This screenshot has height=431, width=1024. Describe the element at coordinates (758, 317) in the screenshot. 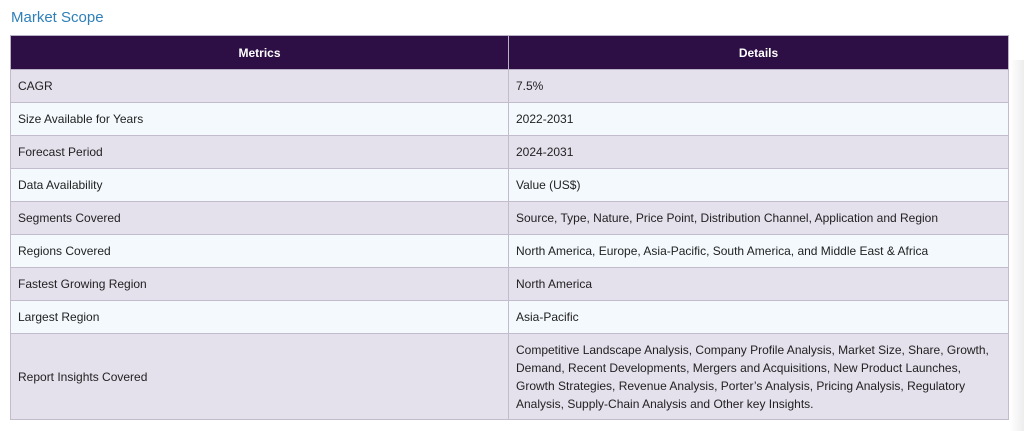

I see `detail-cell: Asia-Pacific` at that location.